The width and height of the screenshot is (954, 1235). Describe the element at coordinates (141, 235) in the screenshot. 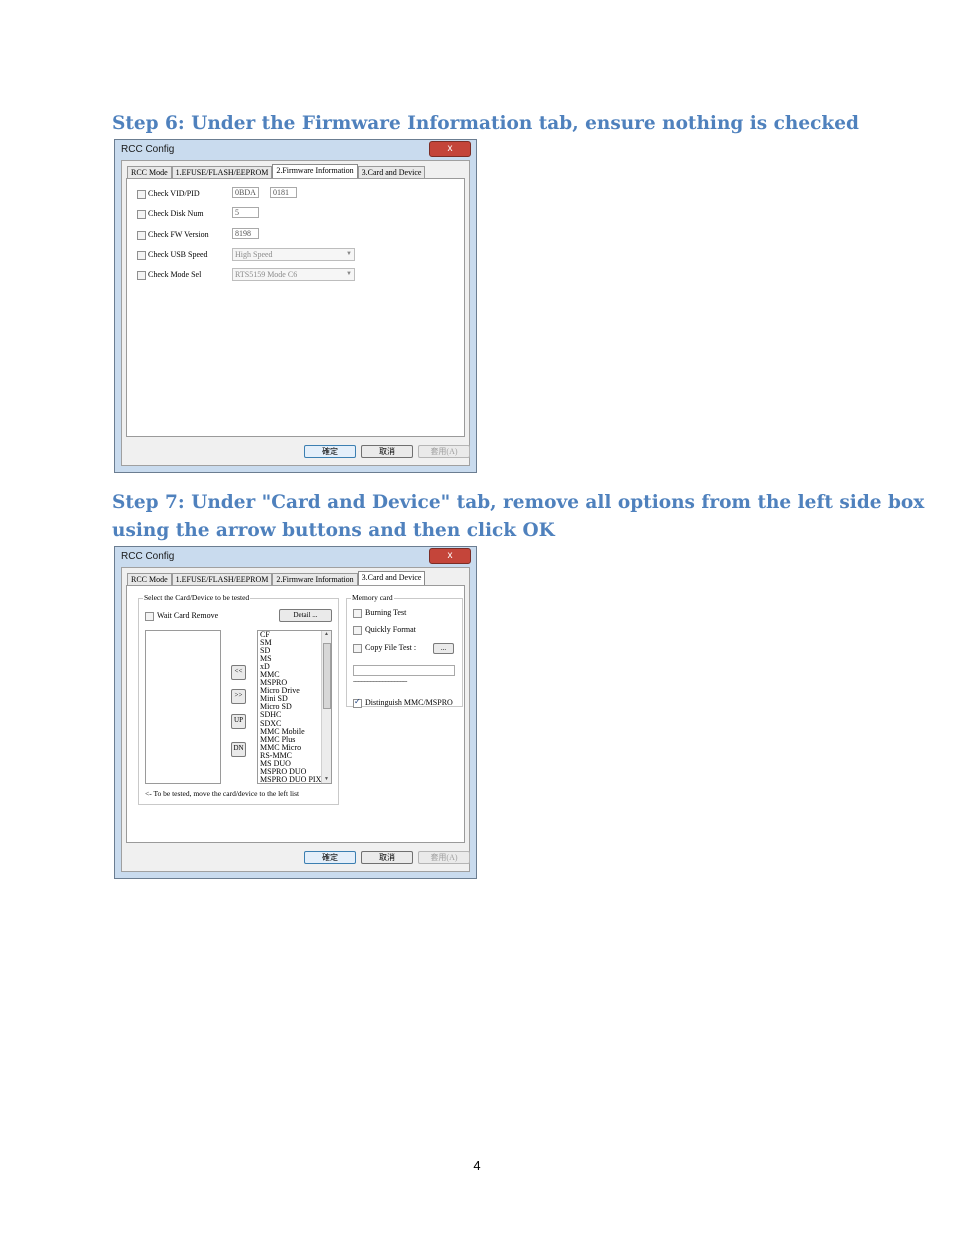

I see `check-fw-version-checkbox` at that location.